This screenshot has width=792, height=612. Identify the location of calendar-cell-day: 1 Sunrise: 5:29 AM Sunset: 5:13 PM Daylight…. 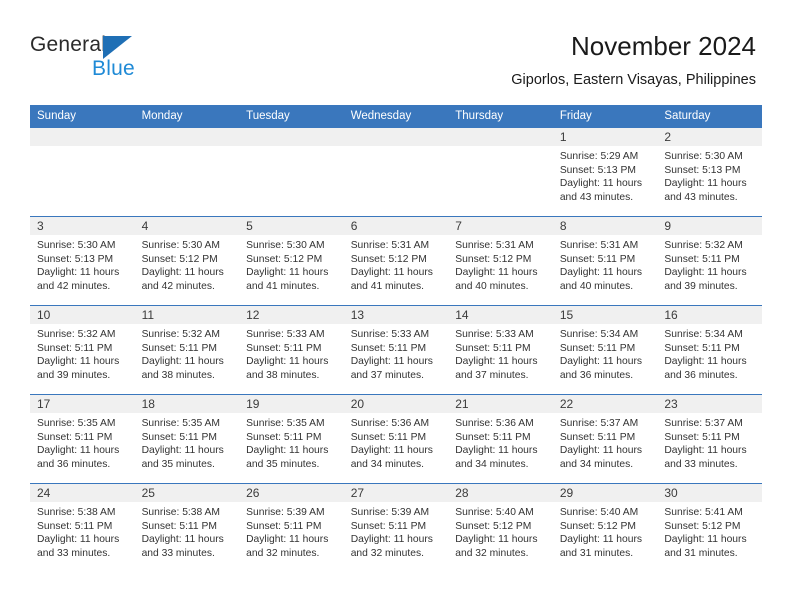
(605, 172).